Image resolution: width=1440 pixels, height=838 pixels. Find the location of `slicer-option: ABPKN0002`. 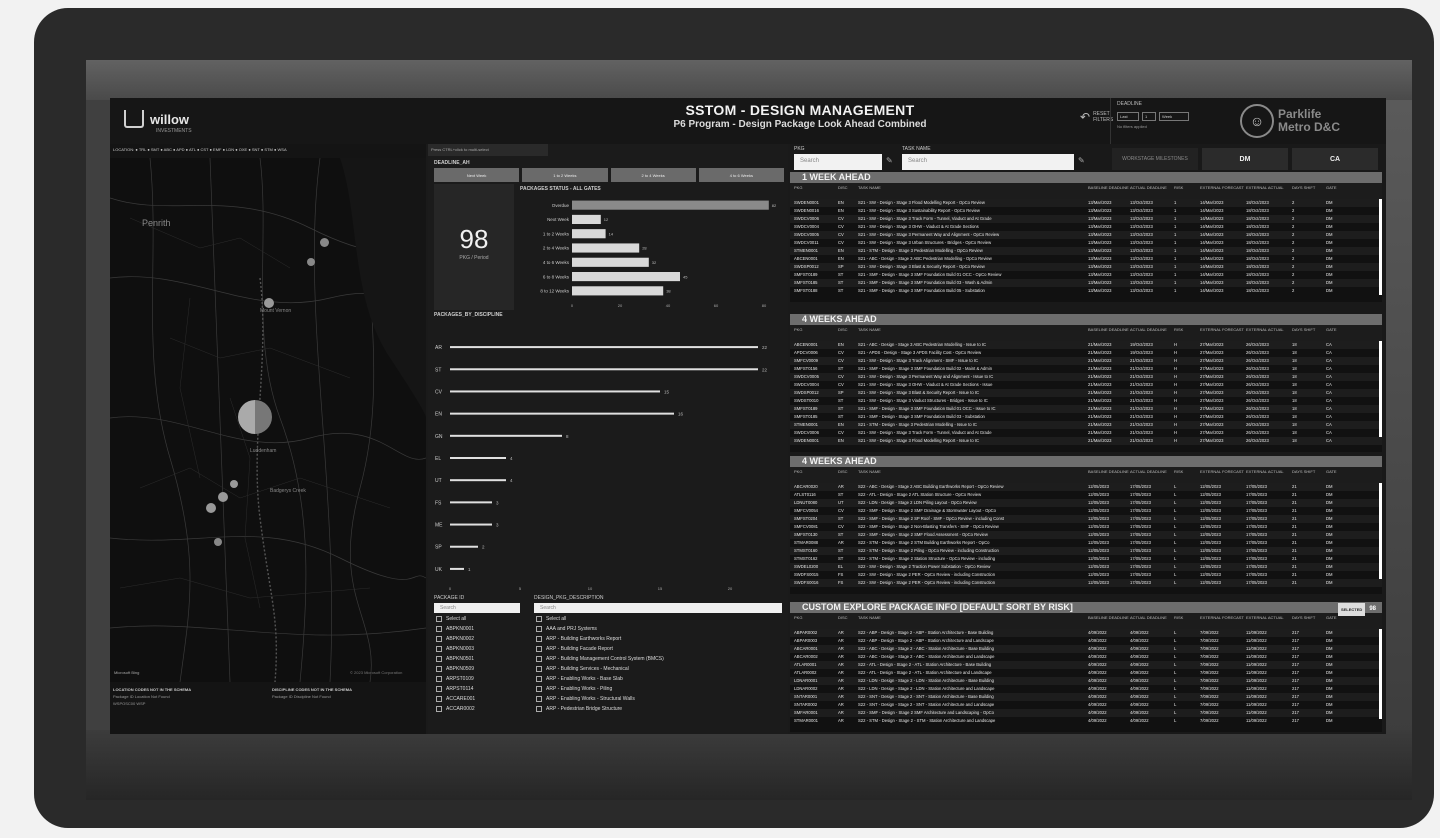

slicer-option: ABPKN0002 is located at coordinates (477, 639).